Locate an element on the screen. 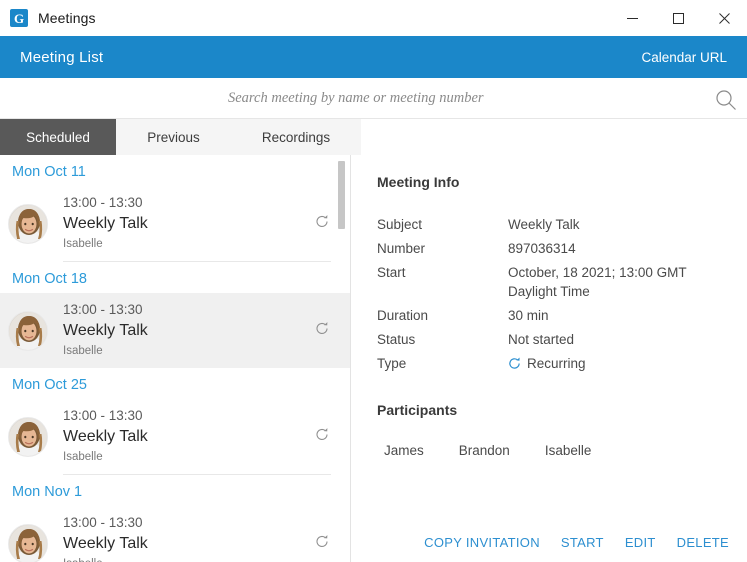  participants-title: Participants is located at coordinates (417, 410).